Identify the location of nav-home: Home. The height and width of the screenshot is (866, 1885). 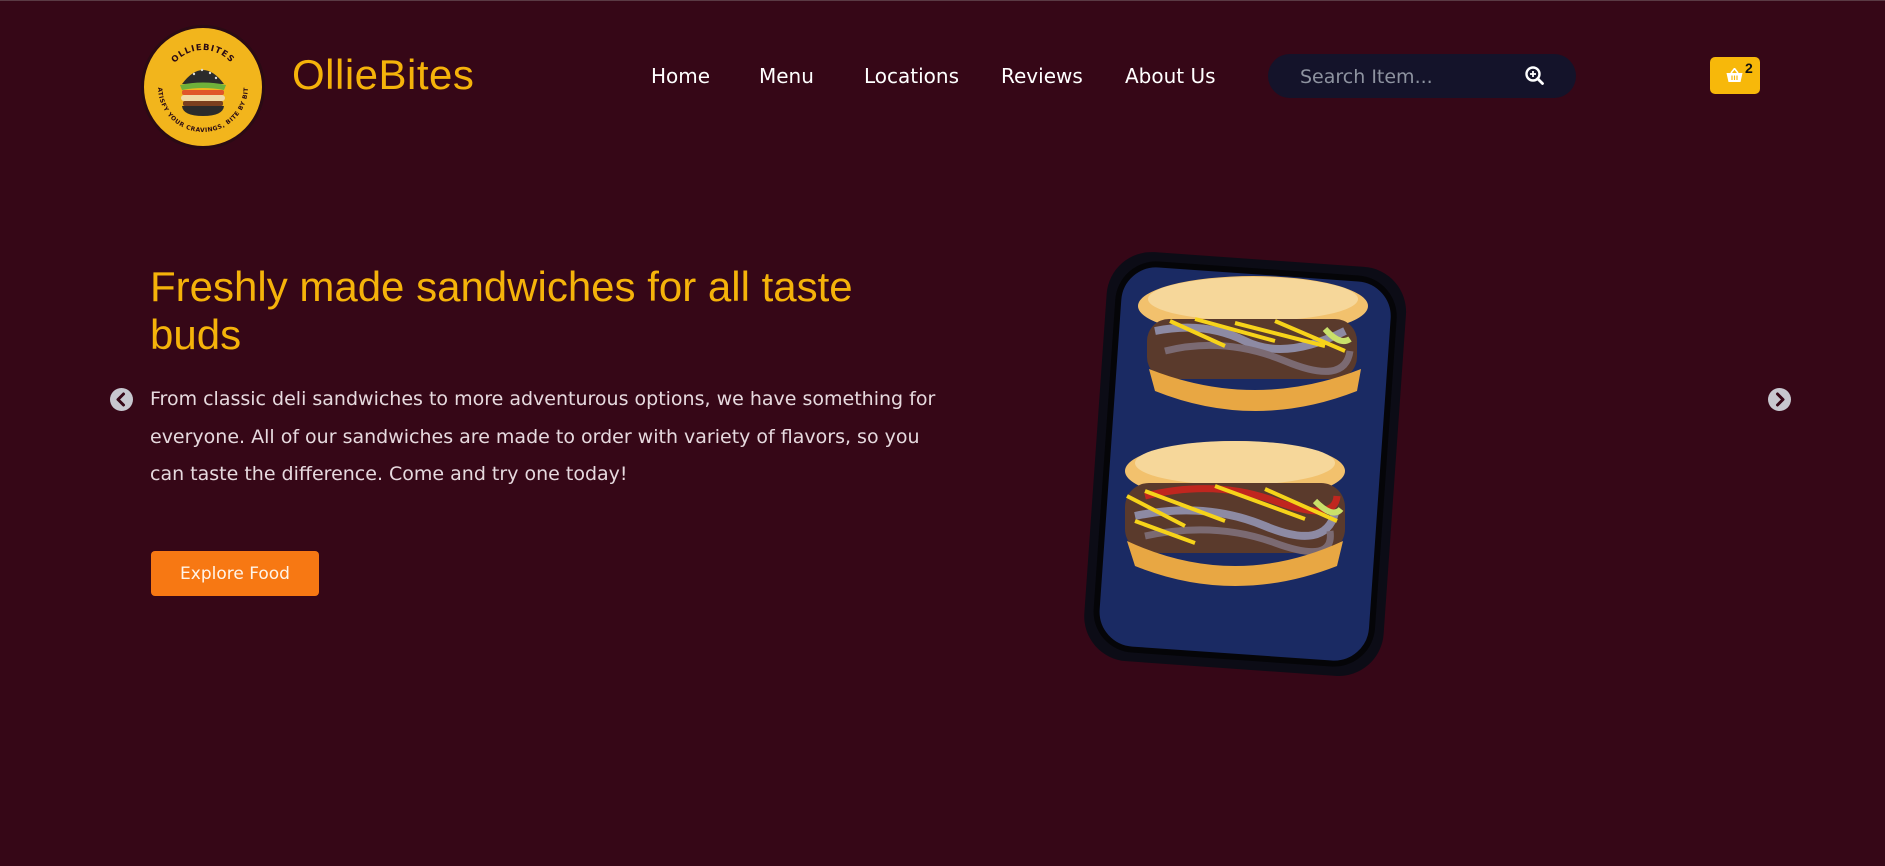
(680, 76).